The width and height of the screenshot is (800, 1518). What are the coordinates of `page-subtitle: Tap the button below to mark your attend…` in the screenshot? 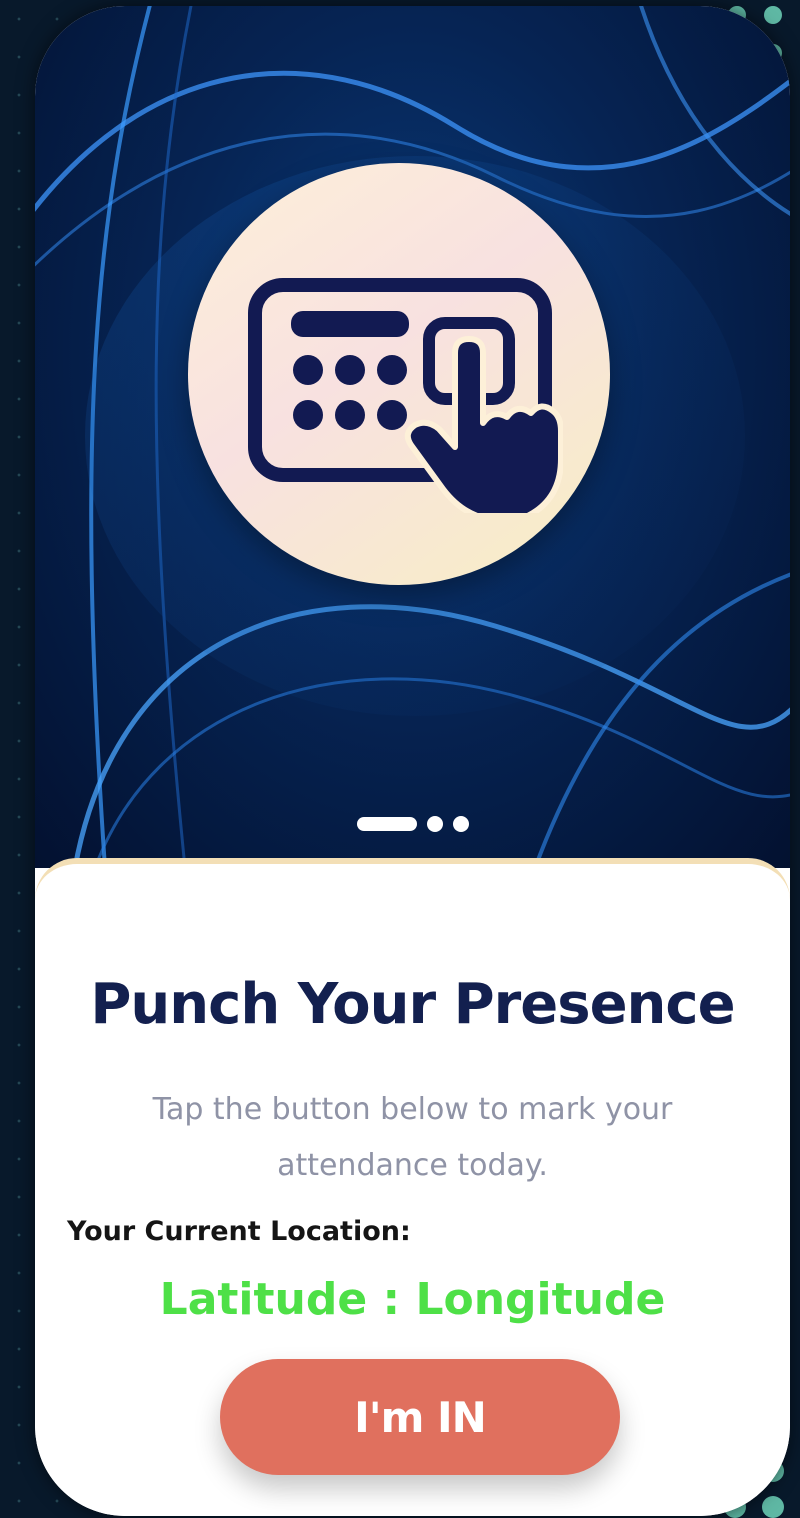 It's located at (412, 1137).